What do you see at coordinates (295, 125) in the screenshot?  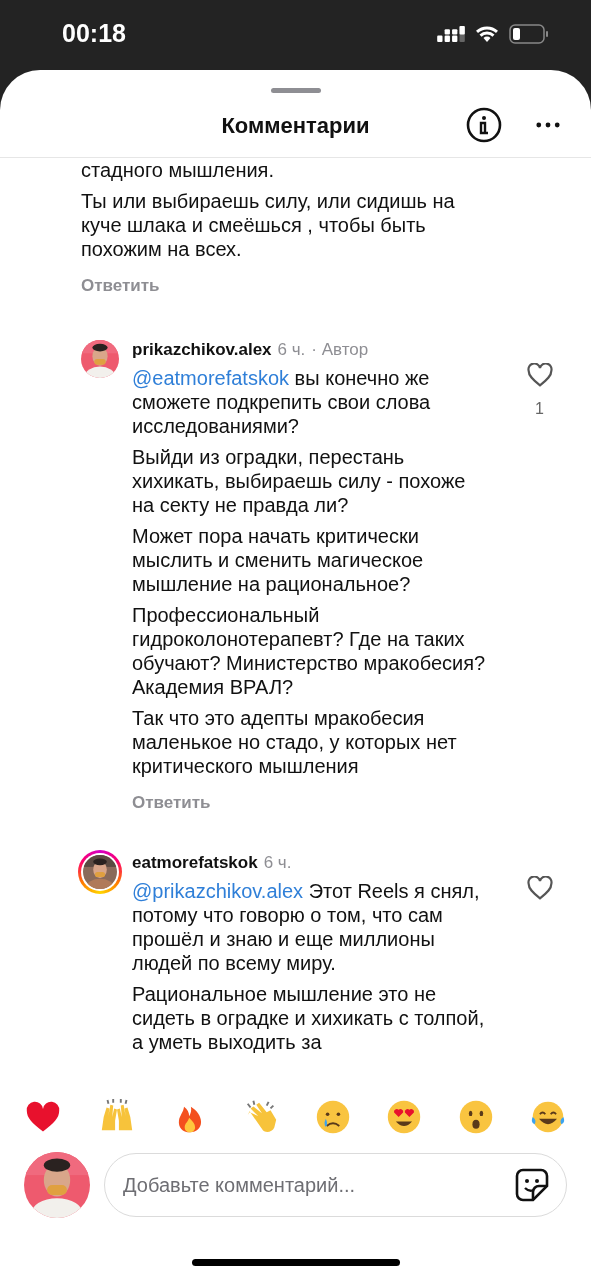 I see `sheet-title: Комментарии` at bounding box center [295, 125].